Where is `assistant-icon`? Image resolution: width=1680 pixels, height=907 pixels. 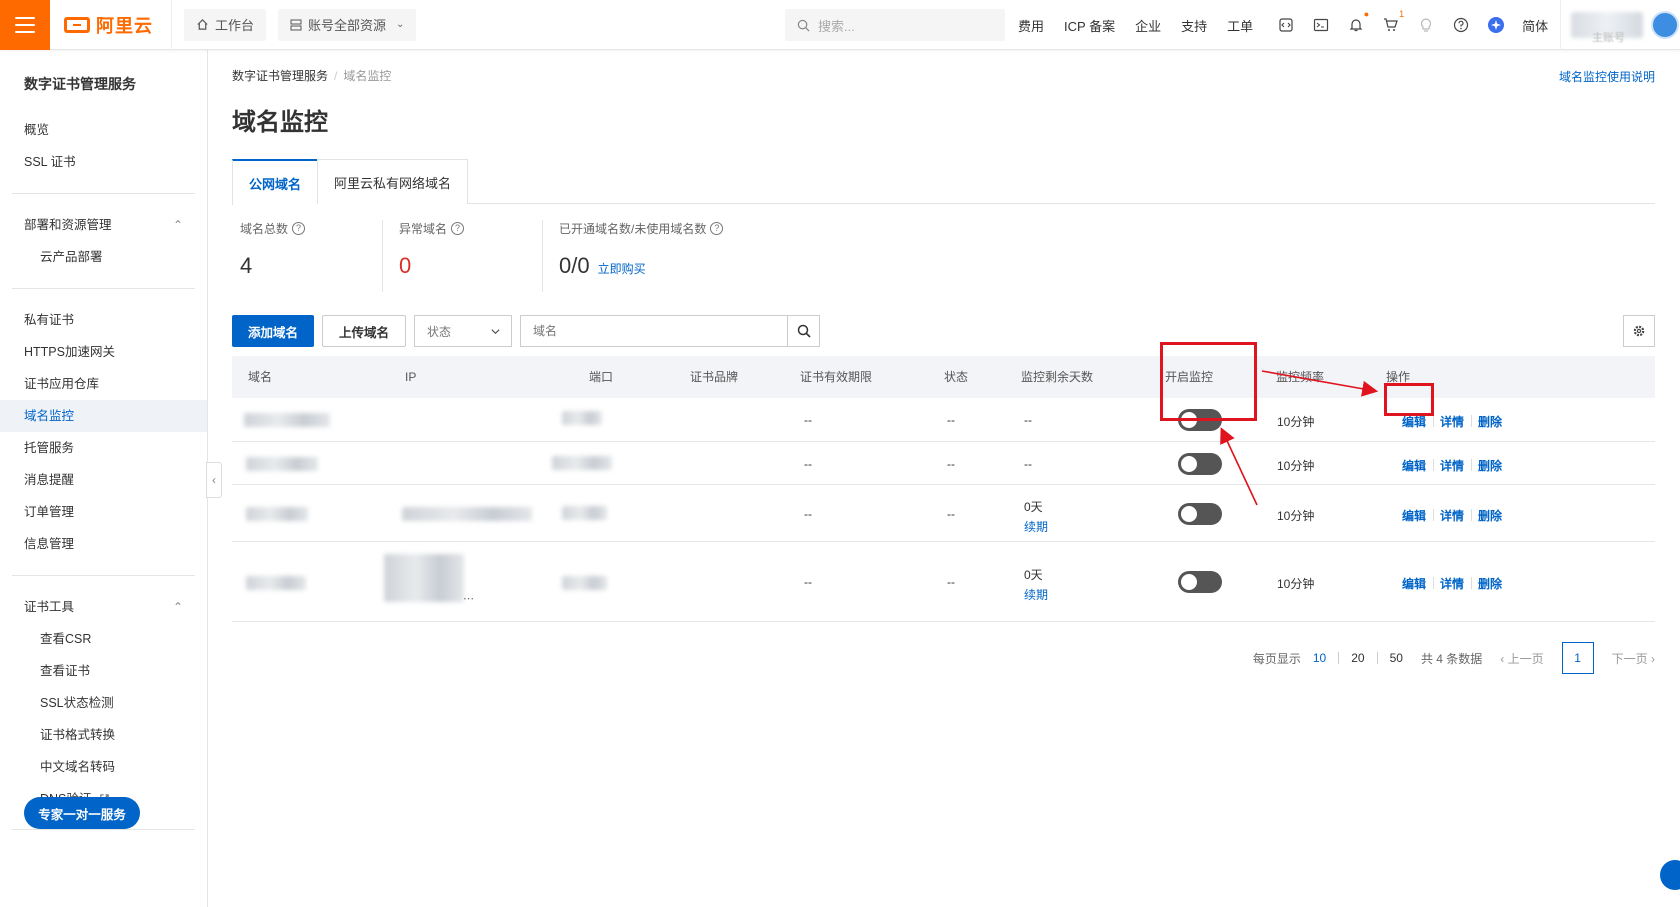 assistant-icon is located at coordinates (1496, 25).